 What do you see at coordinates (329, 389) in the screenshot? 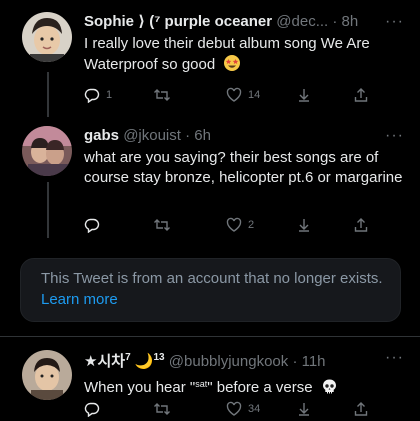
I see `skull-icon` at bounding box center [329, 389].